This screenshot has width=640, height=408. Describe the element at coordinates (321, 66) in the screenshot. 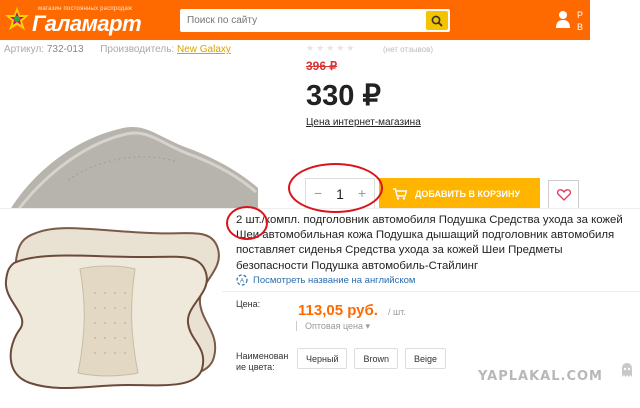

I see `old-price: 396 ₽` at that location.